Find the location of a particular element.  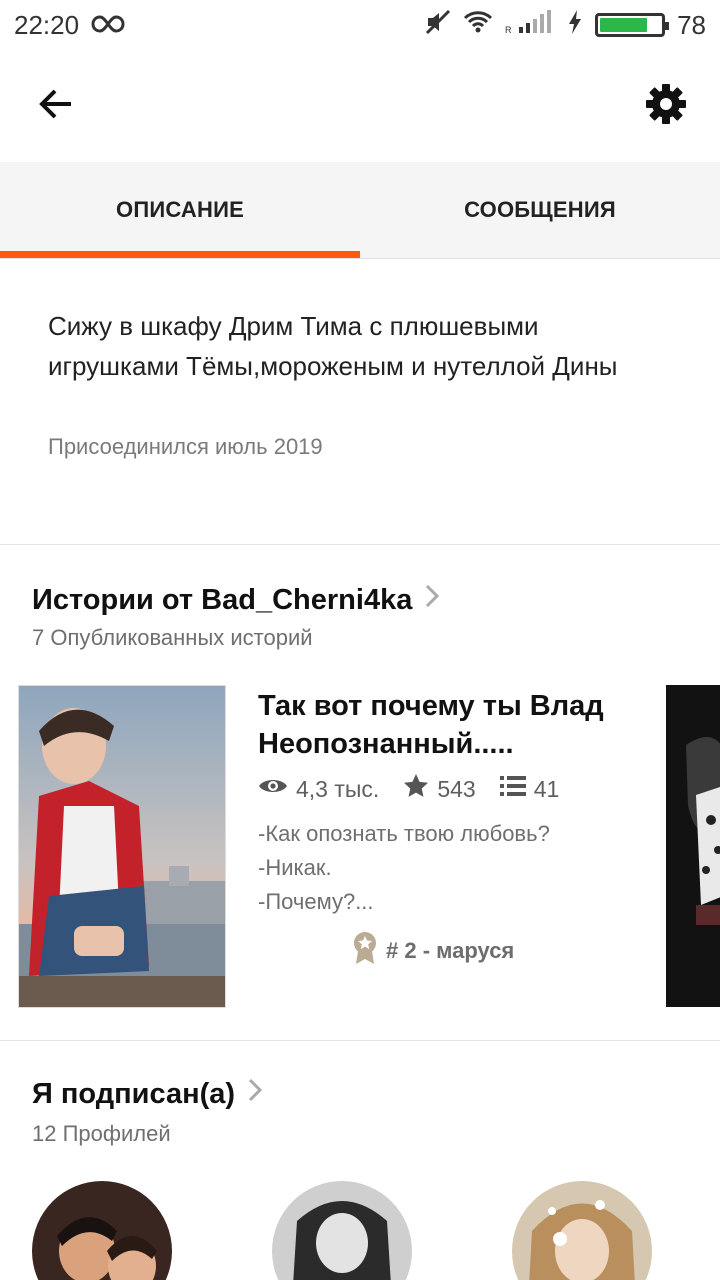

tab-description: ОПИСАНИЕ is located at coordinates (180, 210).